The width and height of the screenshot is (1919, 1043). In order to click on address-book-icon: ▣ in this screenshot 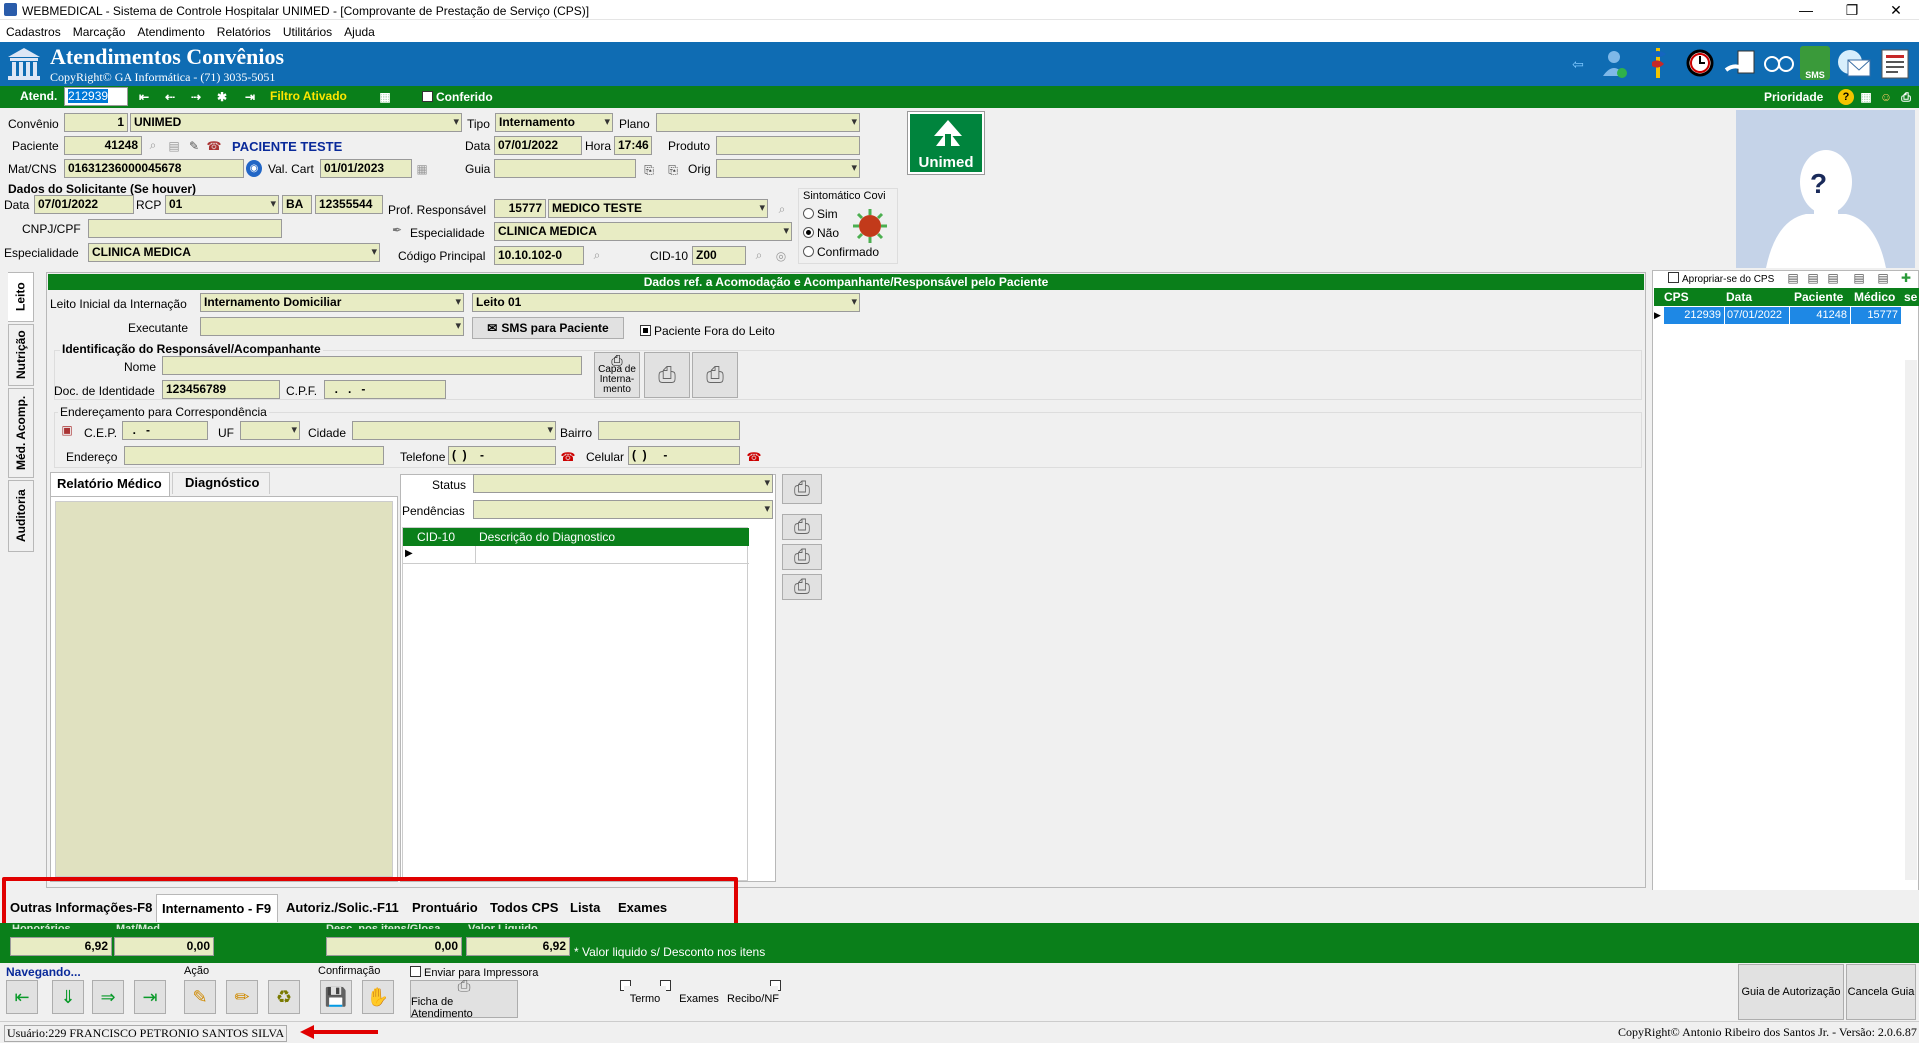, I will do `click(67, 430)`.